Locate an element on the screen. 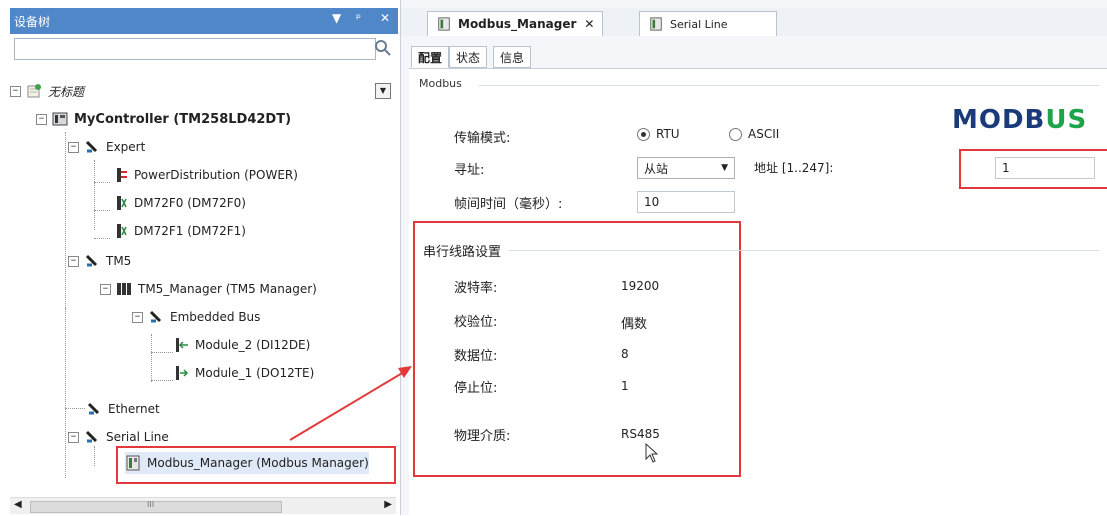 Image resolution: width=1107 pixels, height=516 pixels. tree-node-dm72f1: DM72F1 (DM72F1) is located at coordinates (179, 231).